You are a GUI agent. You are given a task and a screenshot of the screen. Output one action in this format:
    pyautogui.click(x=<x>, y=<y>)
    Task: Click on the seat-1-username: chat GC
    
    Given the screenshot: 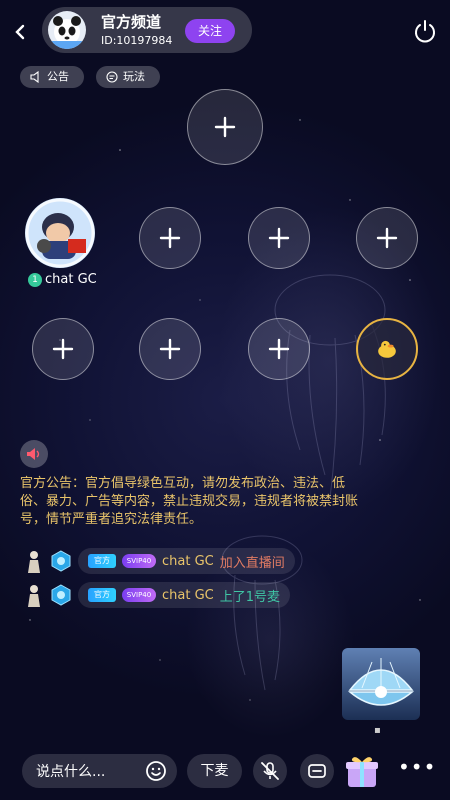 What is the action you would take?
    pyautogui.click(x=71, y=279)
    